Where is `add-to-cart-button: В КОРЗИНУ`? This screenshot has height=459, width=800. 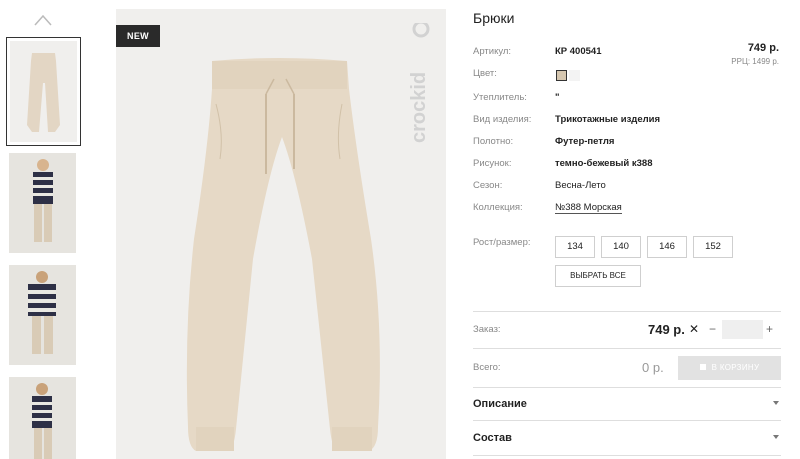
add-to-cart-button: В КОРЗИНУ is located at coordinates (729, 368).